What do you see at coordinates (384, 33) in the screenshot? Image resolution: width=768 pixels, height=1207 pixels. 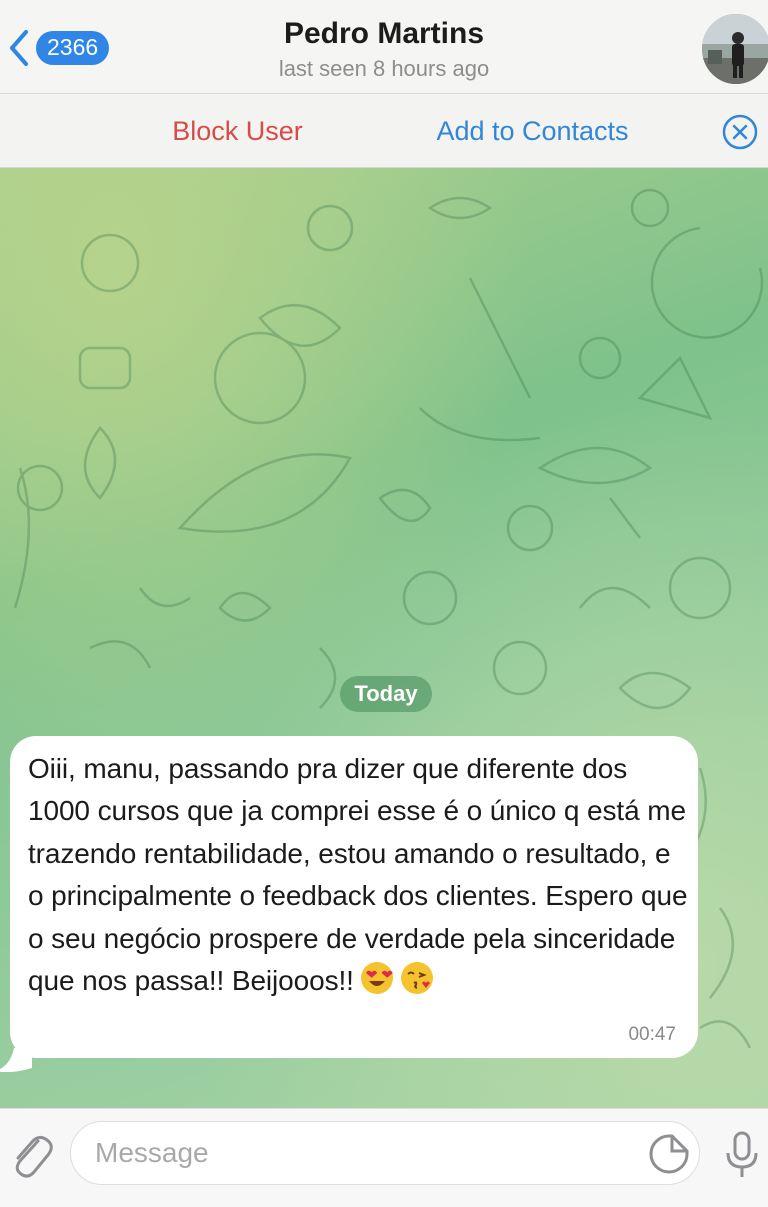 I see `contact-name: Pedro Martins` at bounding box center [384, 33].